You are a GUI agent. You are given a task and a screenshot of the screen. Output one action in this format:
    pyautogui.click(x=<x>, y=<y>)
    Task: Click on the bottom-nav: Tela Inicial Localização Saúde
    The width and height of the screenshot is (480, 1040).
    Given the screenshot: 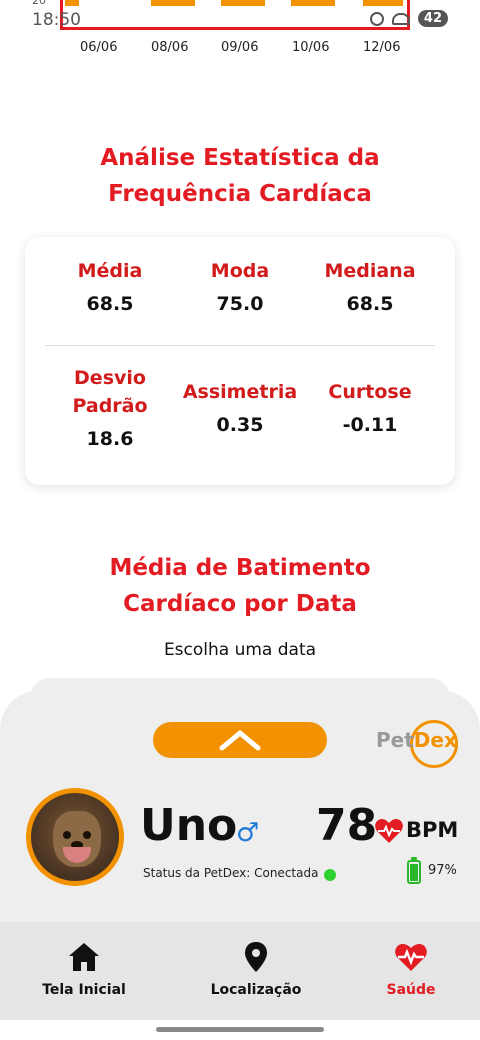 What is the action you would take?
    pyautogui.click(x=240, y=971)
    